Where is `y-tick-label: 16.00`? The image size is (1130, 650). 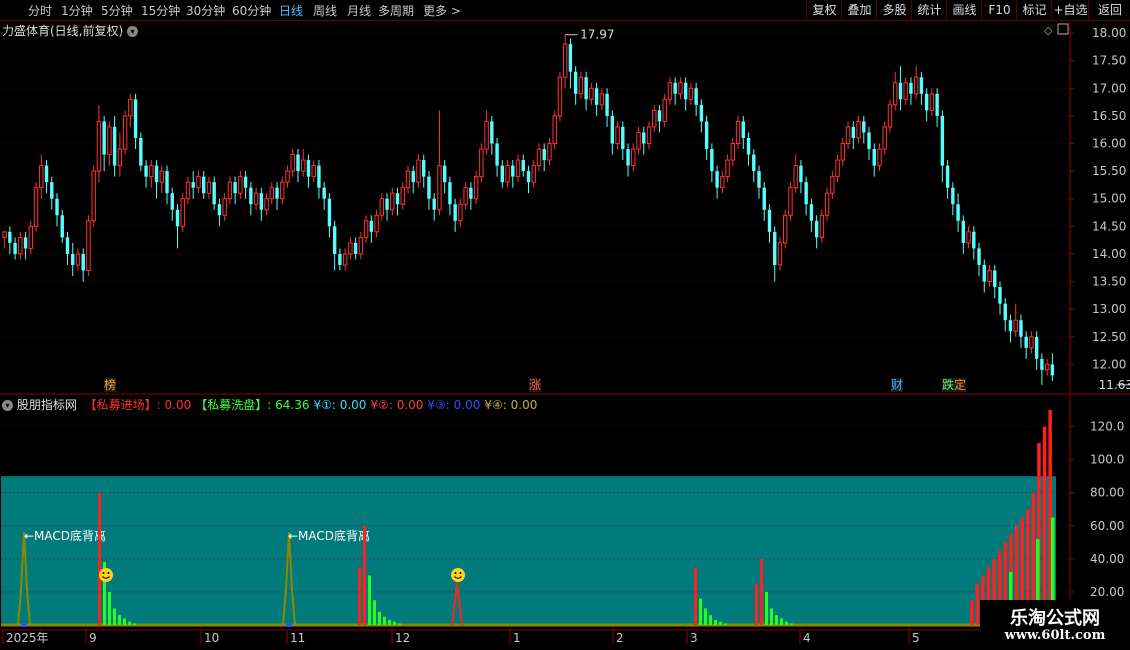
y-tick-label: 16.00 is located at coordinates (1109, 143).